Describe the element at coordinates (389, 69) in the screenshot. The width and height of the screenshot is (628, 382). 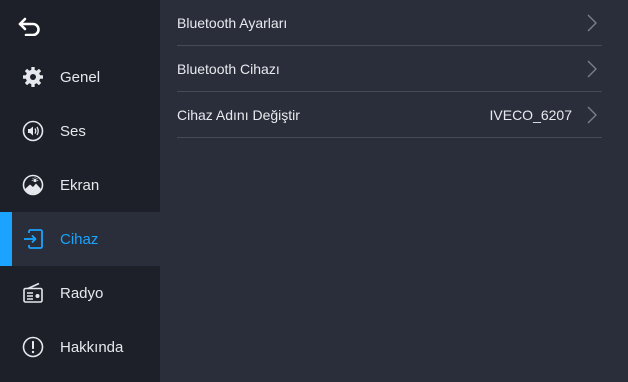
I see `row-bluetooth-cihazi: Bluetooth Cihazı` at that location.